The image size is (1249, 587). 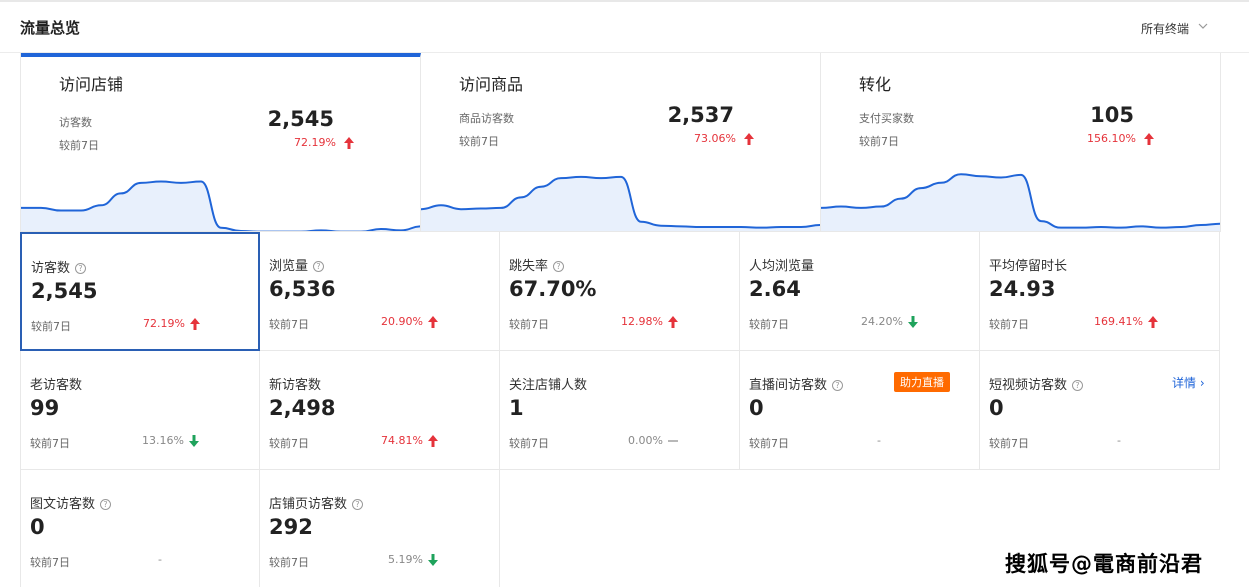 What do you see at coordinates (295, 385) in the screenshot?
I see `metric-label: 新访客数` at bounding box center [295, 385].